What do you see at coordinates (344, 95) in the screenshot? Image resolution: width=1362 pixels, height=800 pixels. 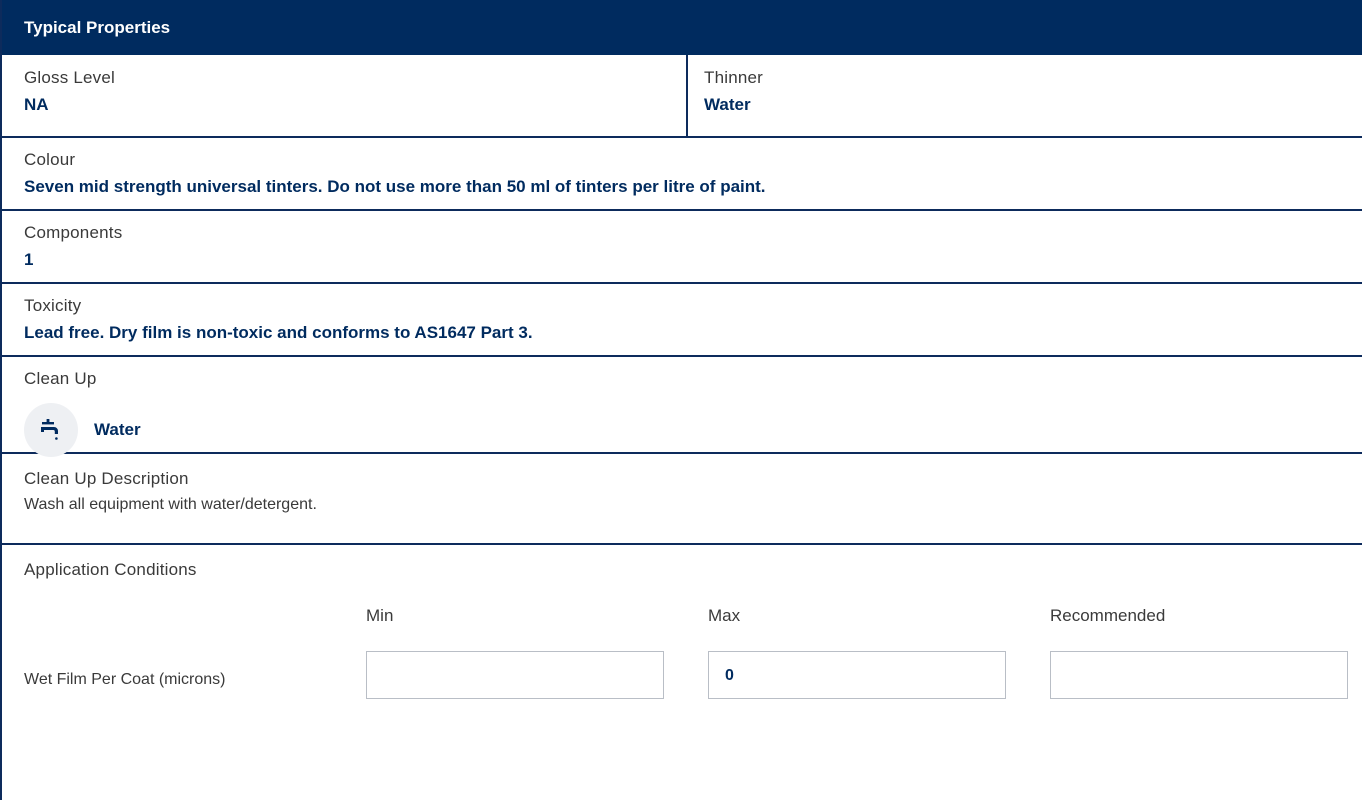 I see `gloss-level-cell: Gloss Level NA` at bounding box center [344, 95].